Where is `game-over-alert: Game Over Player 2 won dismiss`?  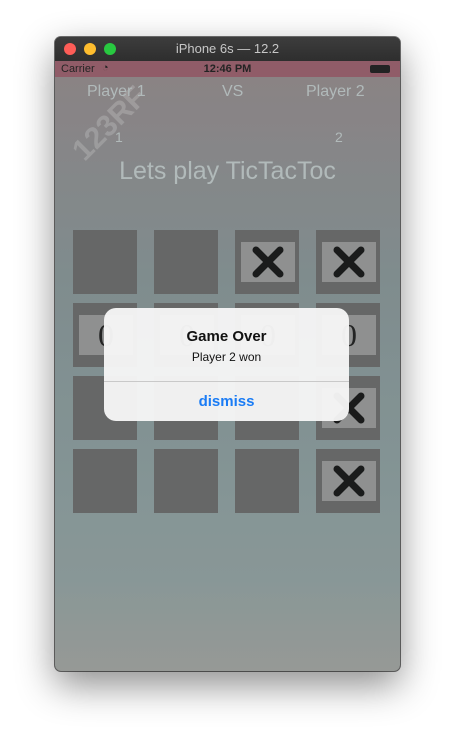
game-over-alert: Game Over Player 2 won dismiss is located at coordinates (226, 364).